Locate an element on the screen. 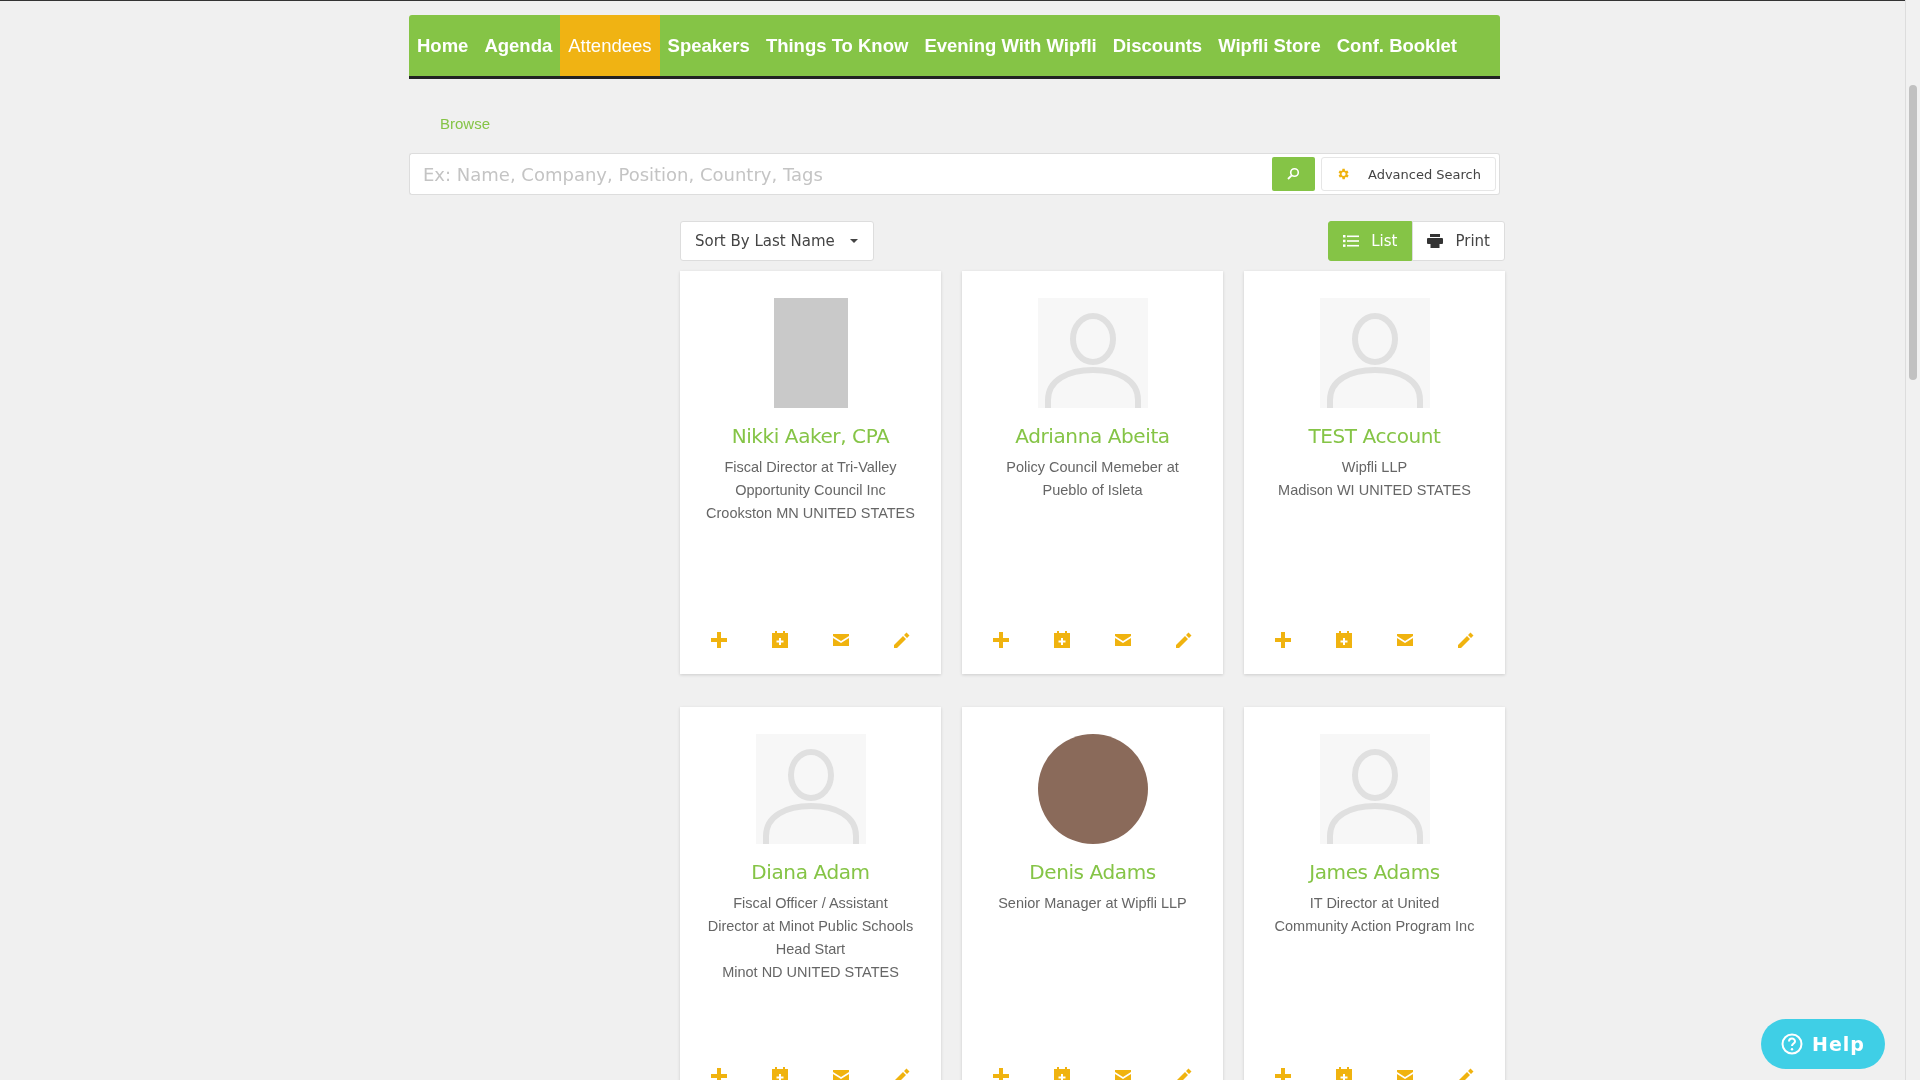 This screenshot has height=1080, width=1920. list-icon is located at coordinates (1351, 241).